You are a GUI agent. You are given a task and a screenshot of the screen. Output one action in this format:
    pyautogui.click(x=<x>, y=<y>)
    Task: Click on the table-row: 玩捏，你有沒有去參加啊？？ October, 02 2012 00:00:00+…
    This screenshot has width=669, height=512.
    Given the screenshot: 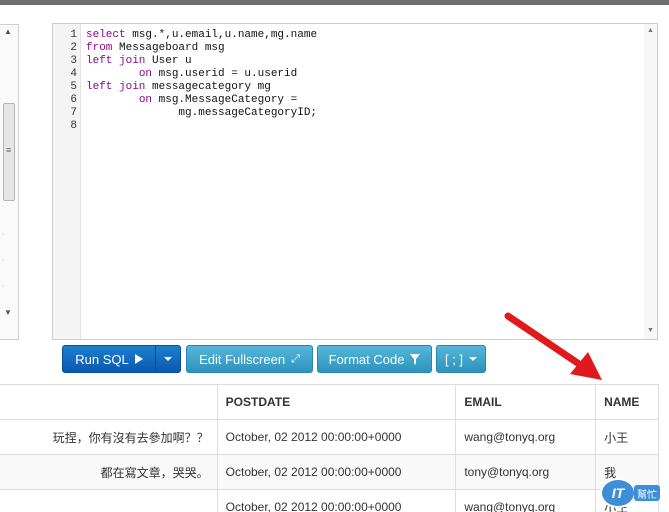 What is the action you would take?
    pyautogui.click(x=329, y=437)
    